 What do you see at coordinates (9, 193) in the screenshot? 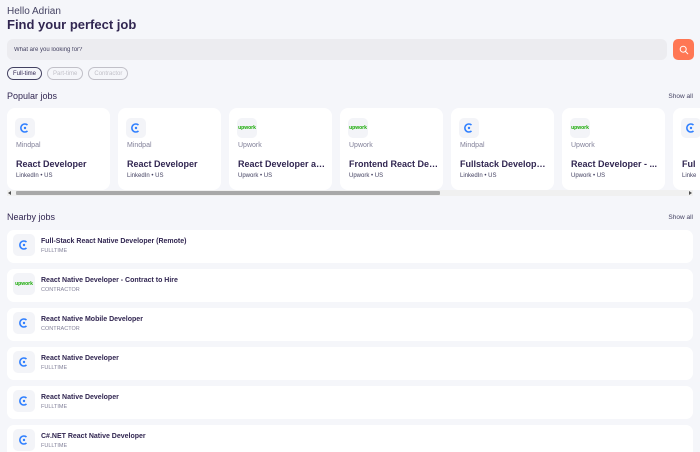
I see `scroll-left-icon` at bounding box center [9, 193].